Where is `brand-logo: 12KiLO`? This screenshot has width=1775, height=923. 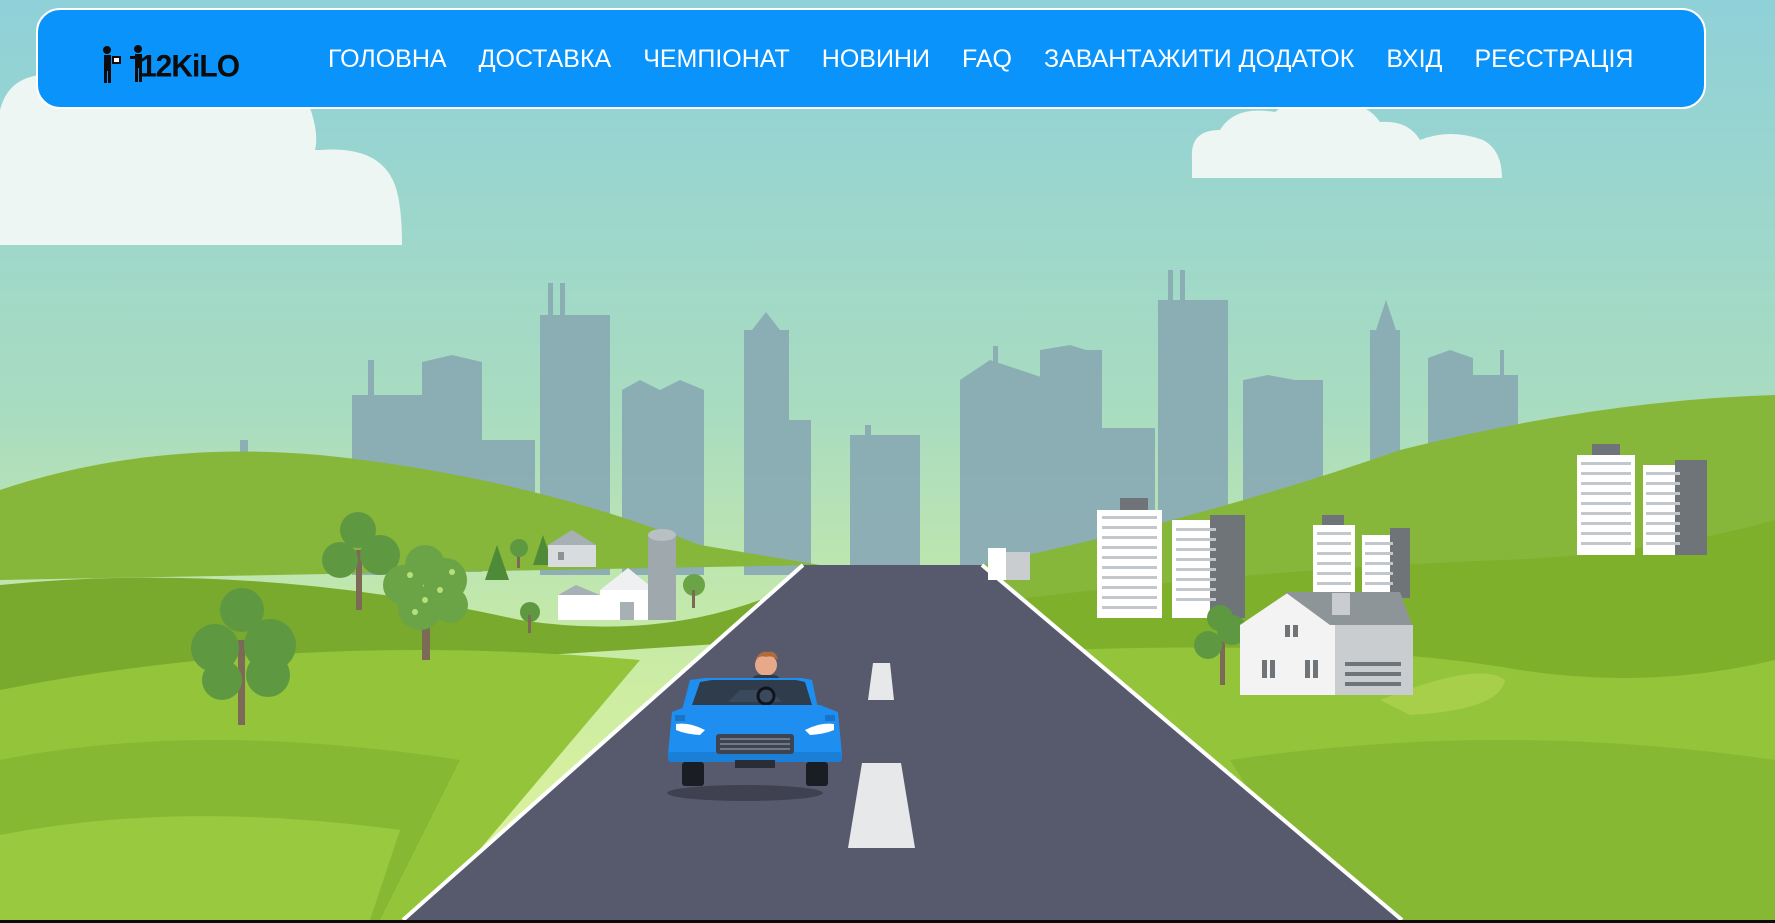
brand-logo: 12KiLO is located at coordinates (170, 64).